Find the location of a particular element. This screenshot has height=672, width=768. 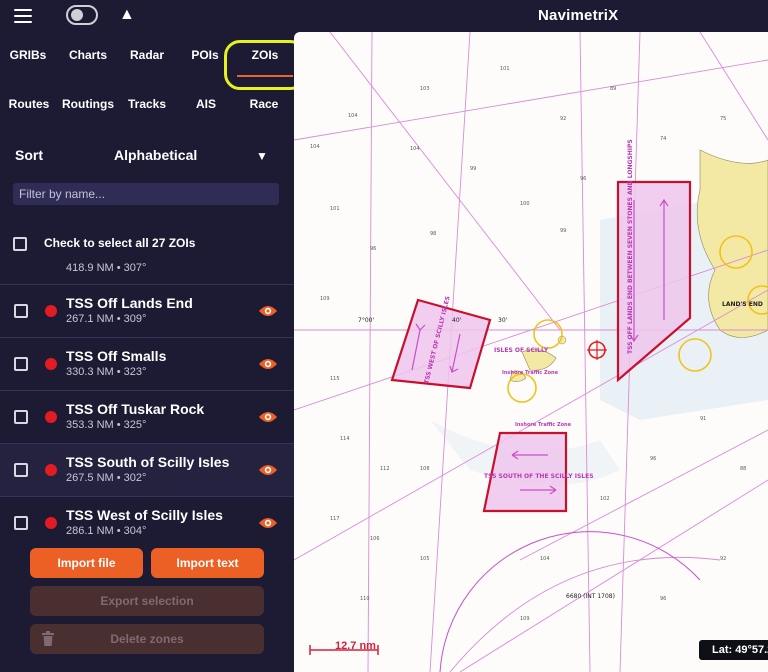

navigation-arrow-icon: ▲ is located at coordinates (127, 15).